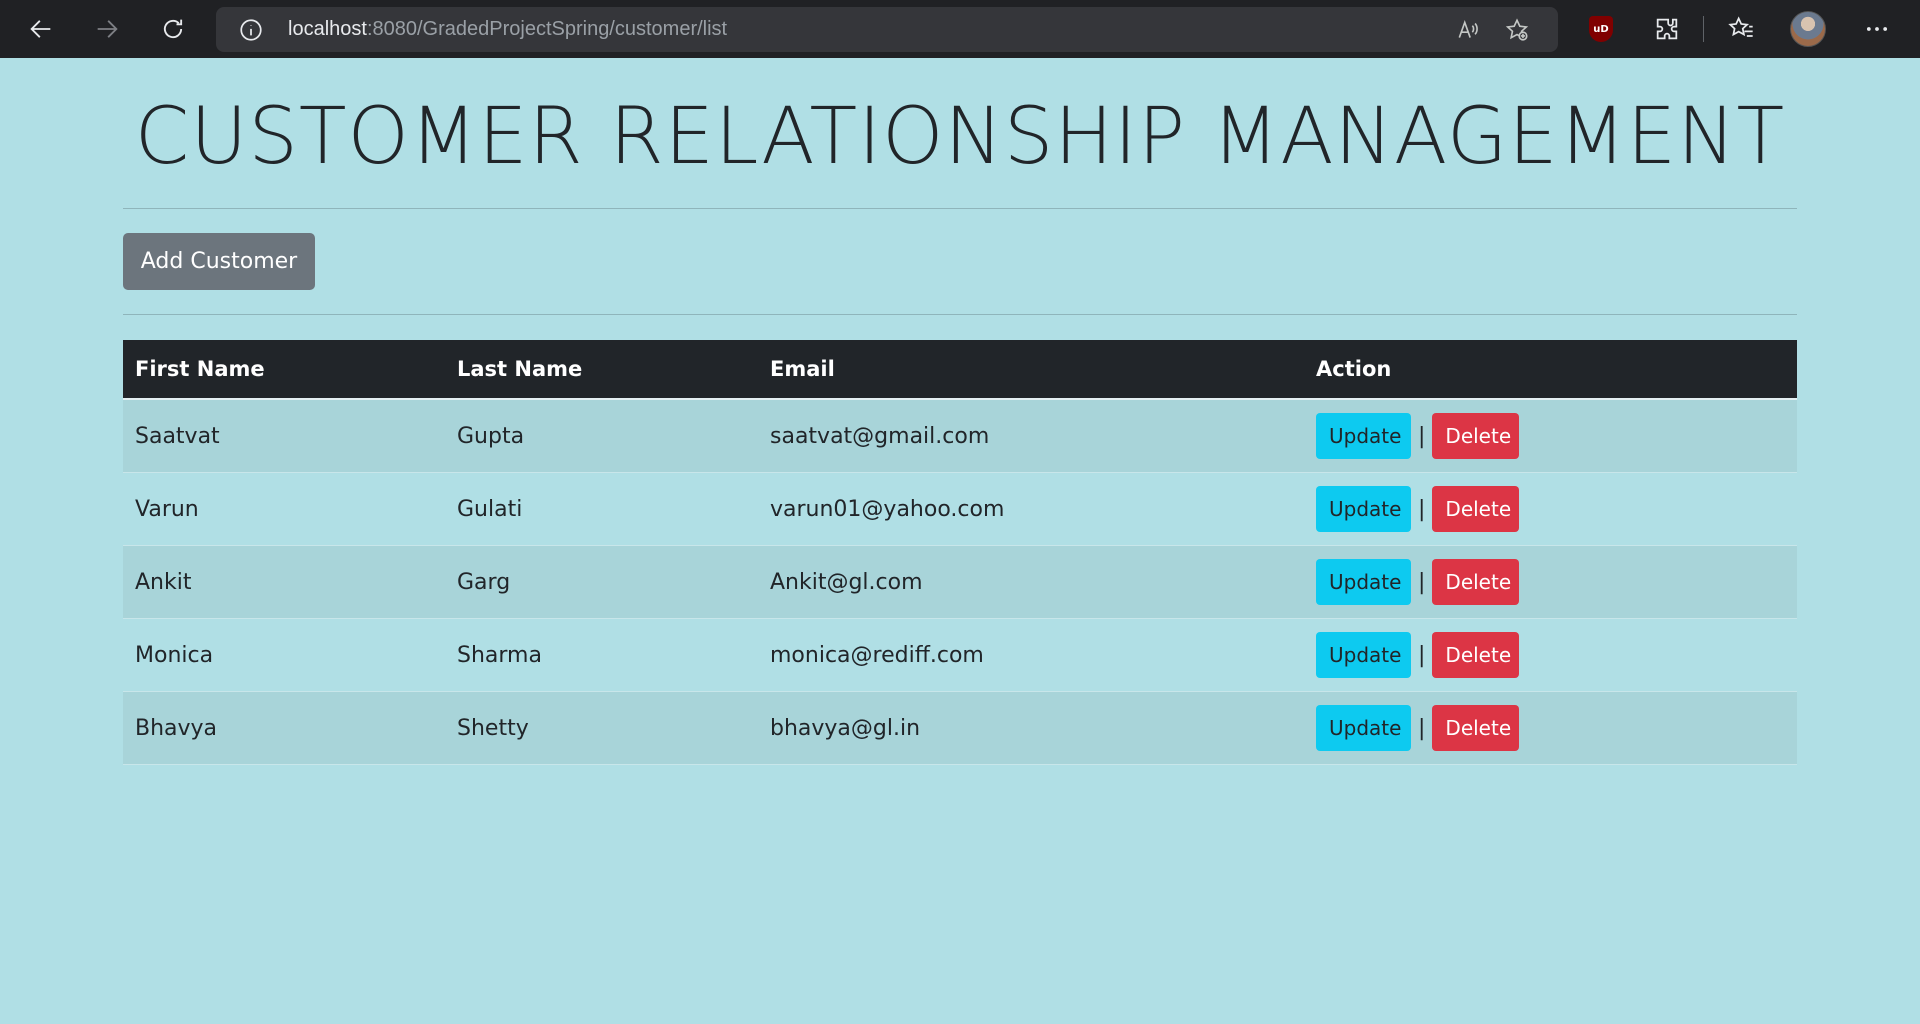  What do you see at coordinates (960, 208) in the screenshot?
I see `divider-top` at bounding box center [960, 208].